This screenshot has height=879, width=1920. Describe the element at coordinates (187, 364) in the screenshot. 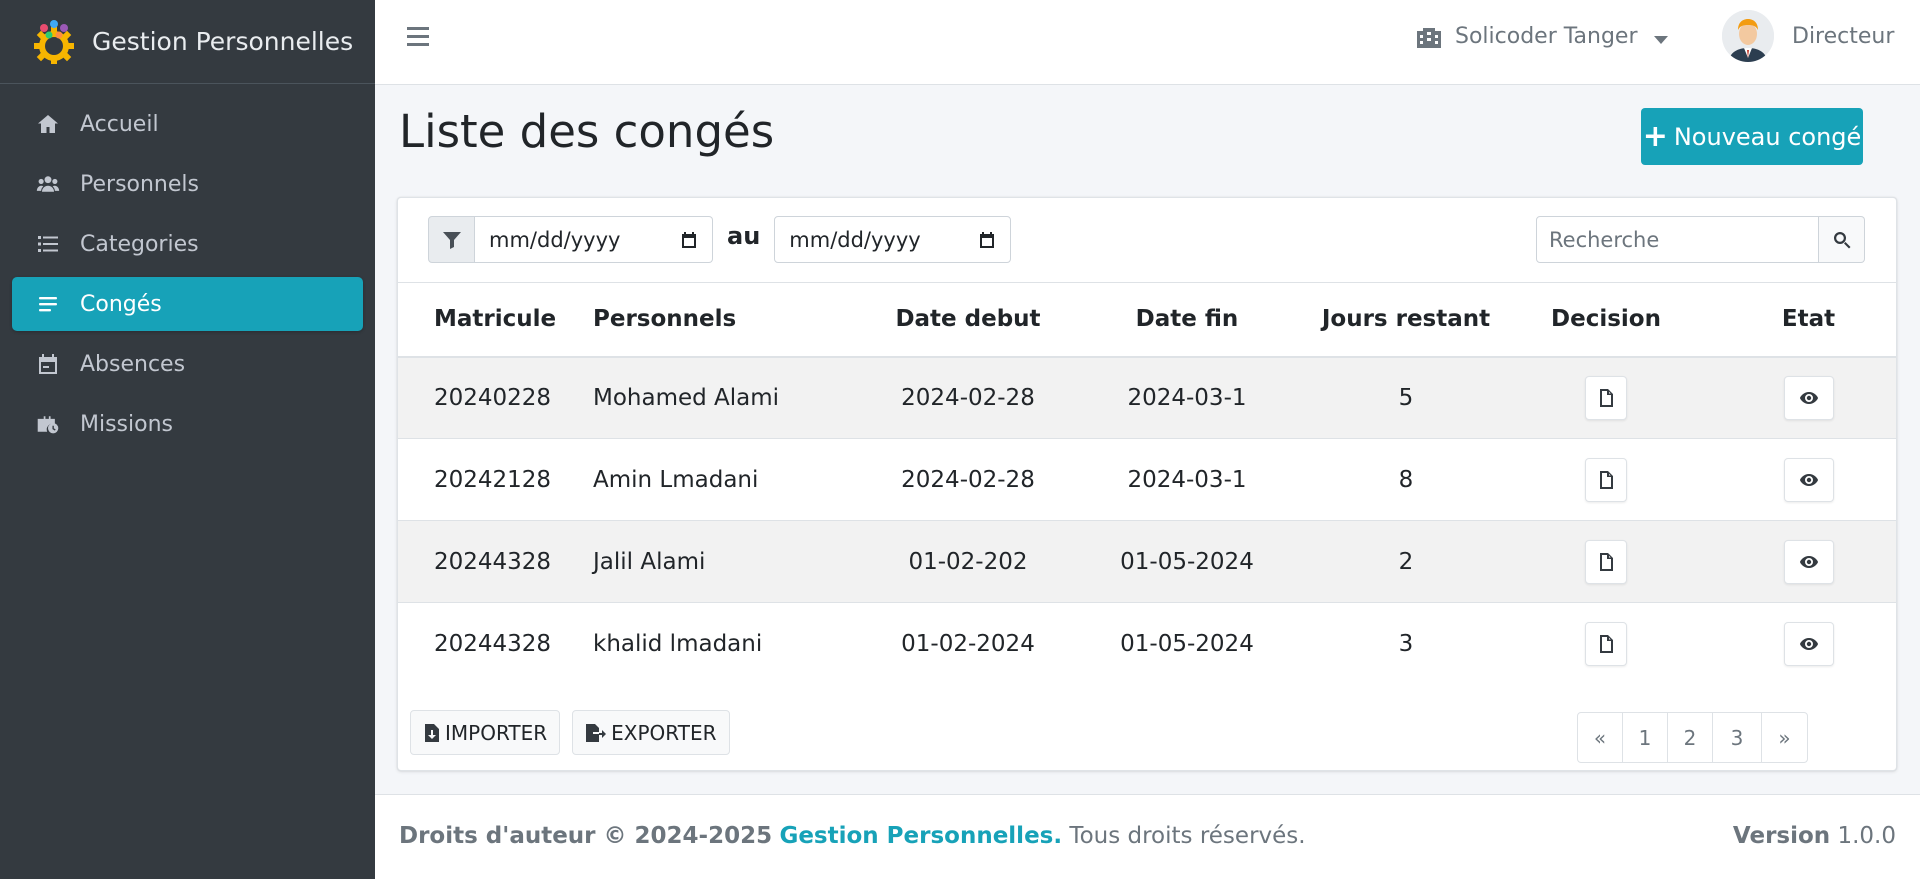

I see `sidebar-item-absences: Absences` at that location.